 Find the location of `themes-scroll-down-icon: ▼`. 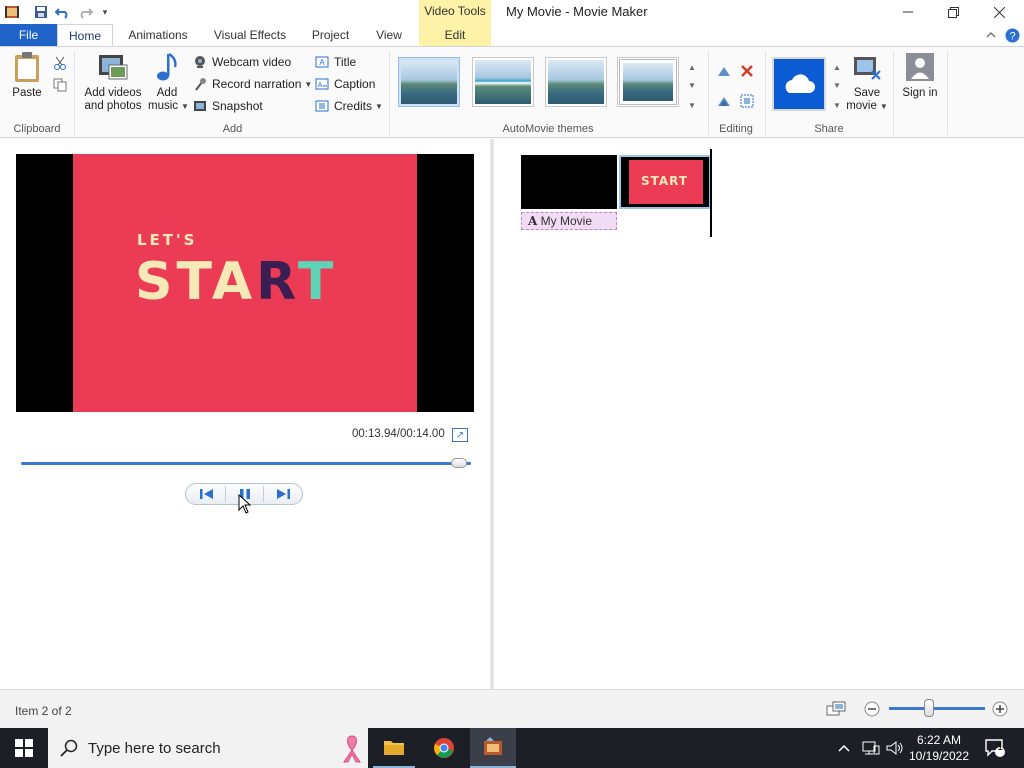

themes-scroll-down-icon: ▼ is located at coordinates (692, 85).